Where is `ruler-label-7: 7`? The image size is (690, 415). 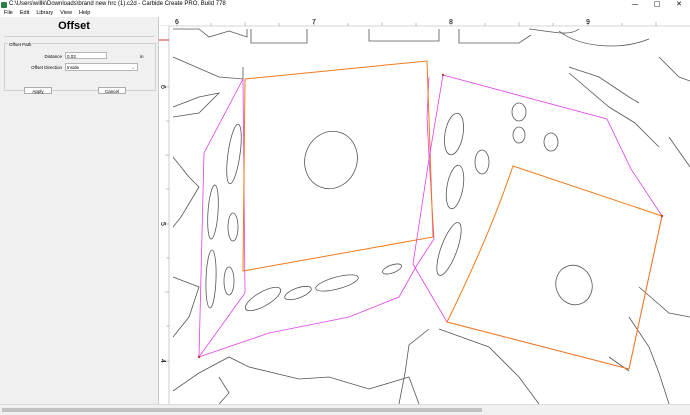 ruler-label-7: 7 is located at coordinates (314, 22).